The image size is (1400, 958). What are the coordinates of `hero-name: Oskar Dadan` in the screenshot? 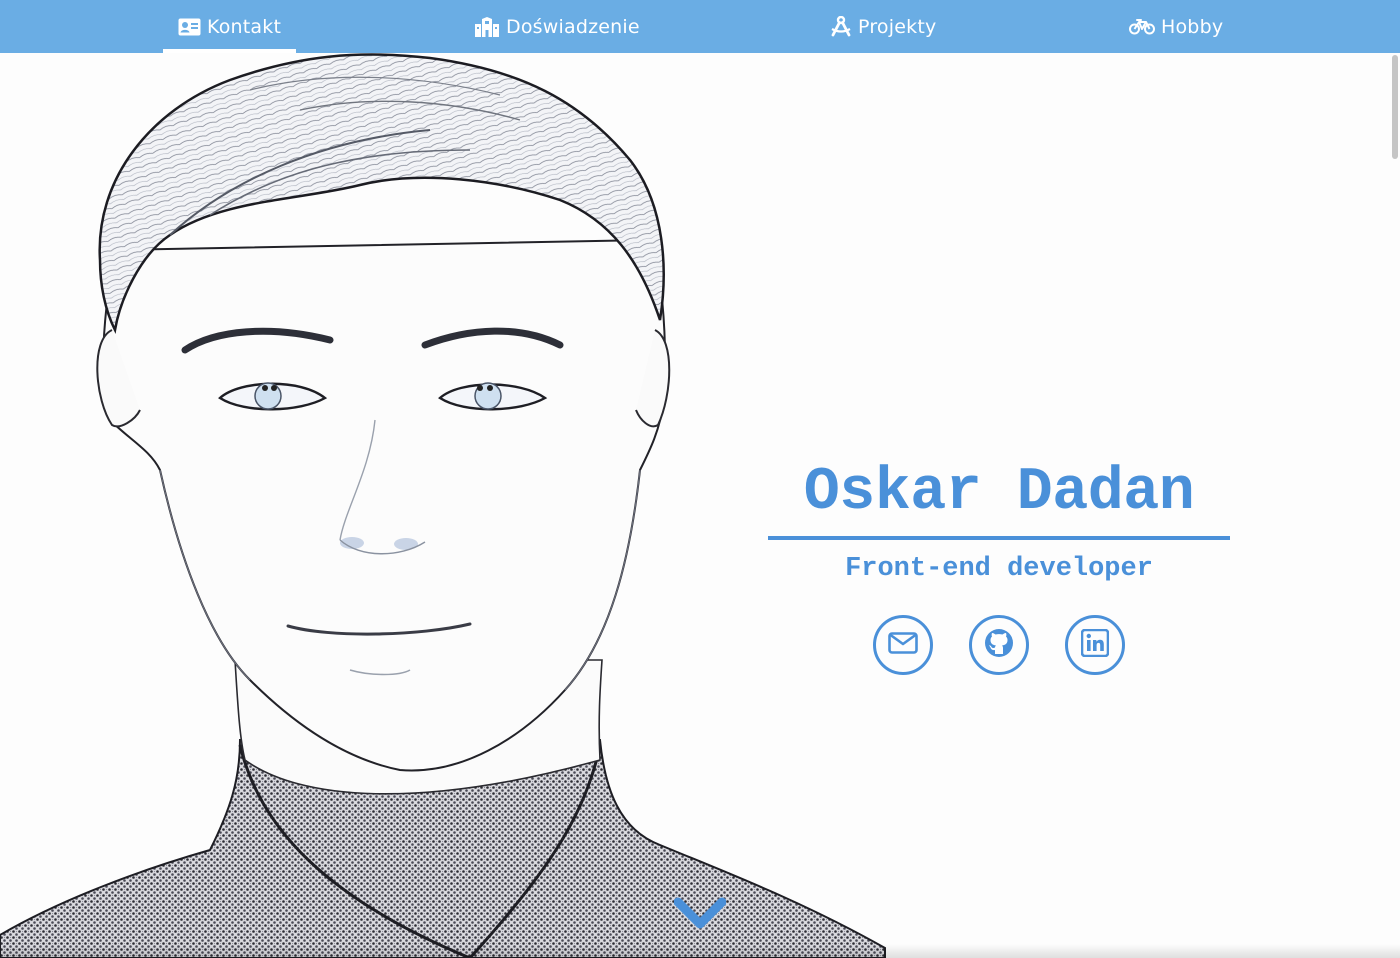 It's located at (999, 493).